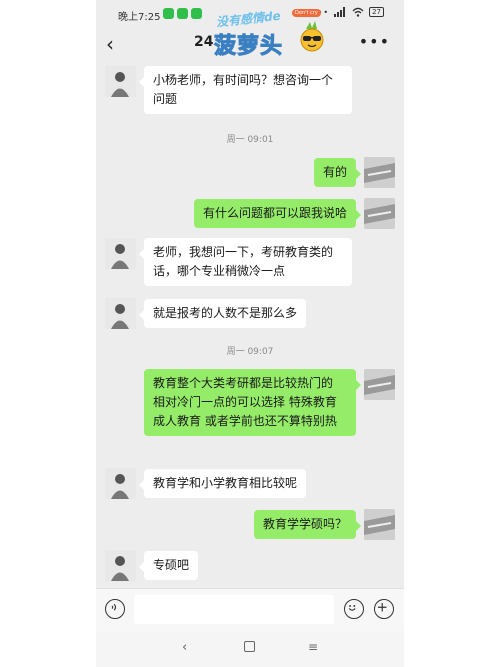 Image resolution: width=500 pixels, height=667 pixels. Describe the element at coordinates (313, 647) in the screenshot. I see `nav-menu-button: ≡` at that location.